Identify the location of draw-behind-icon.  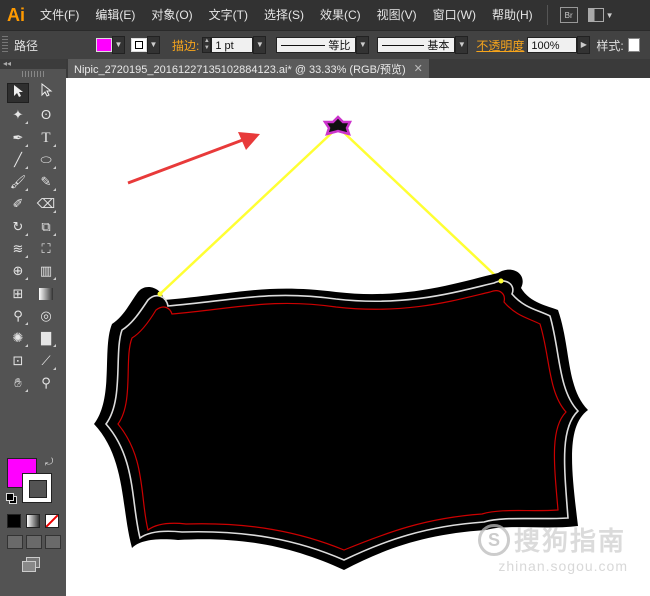
(34, 542).